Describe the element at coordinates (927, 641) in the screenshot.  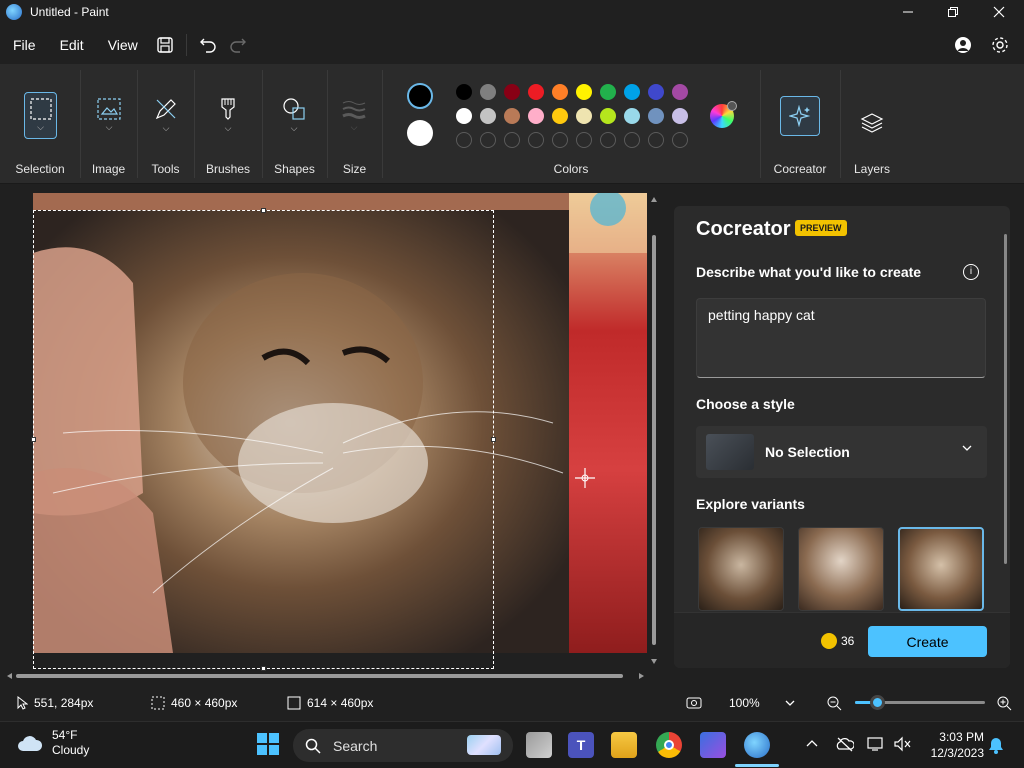
I see `create-button: Create` at that location.